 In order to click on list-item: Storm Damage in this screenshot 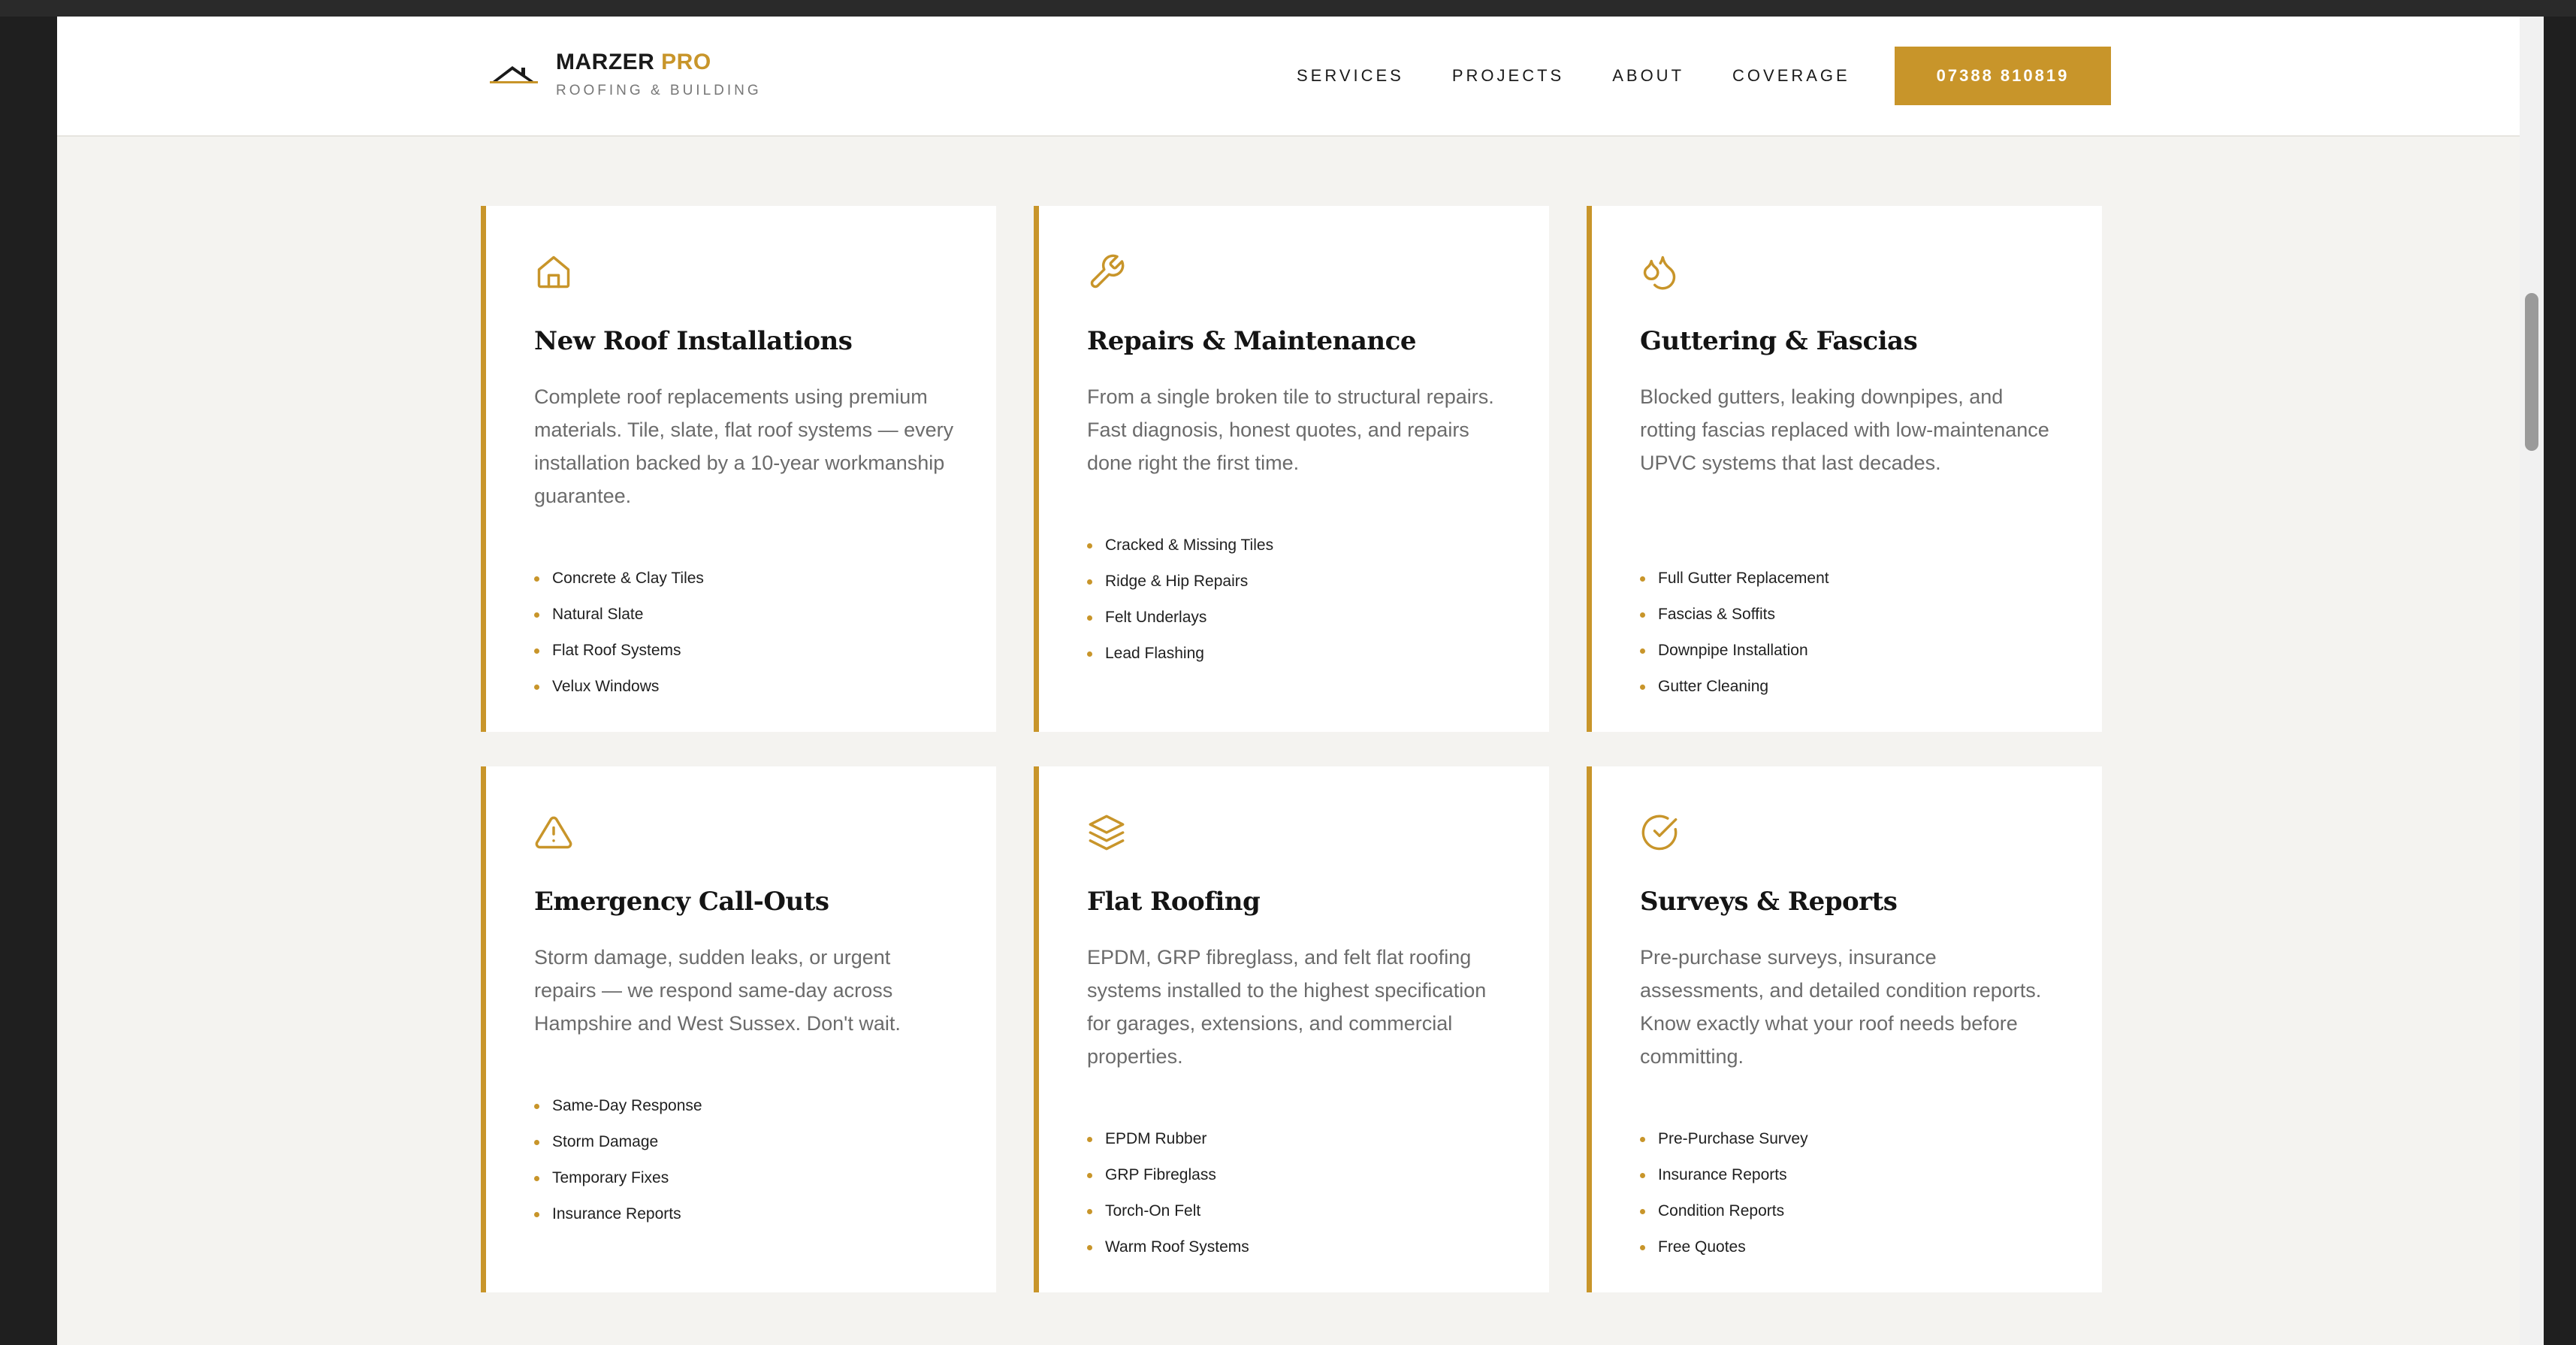, I will do `click(618, 1142)`.